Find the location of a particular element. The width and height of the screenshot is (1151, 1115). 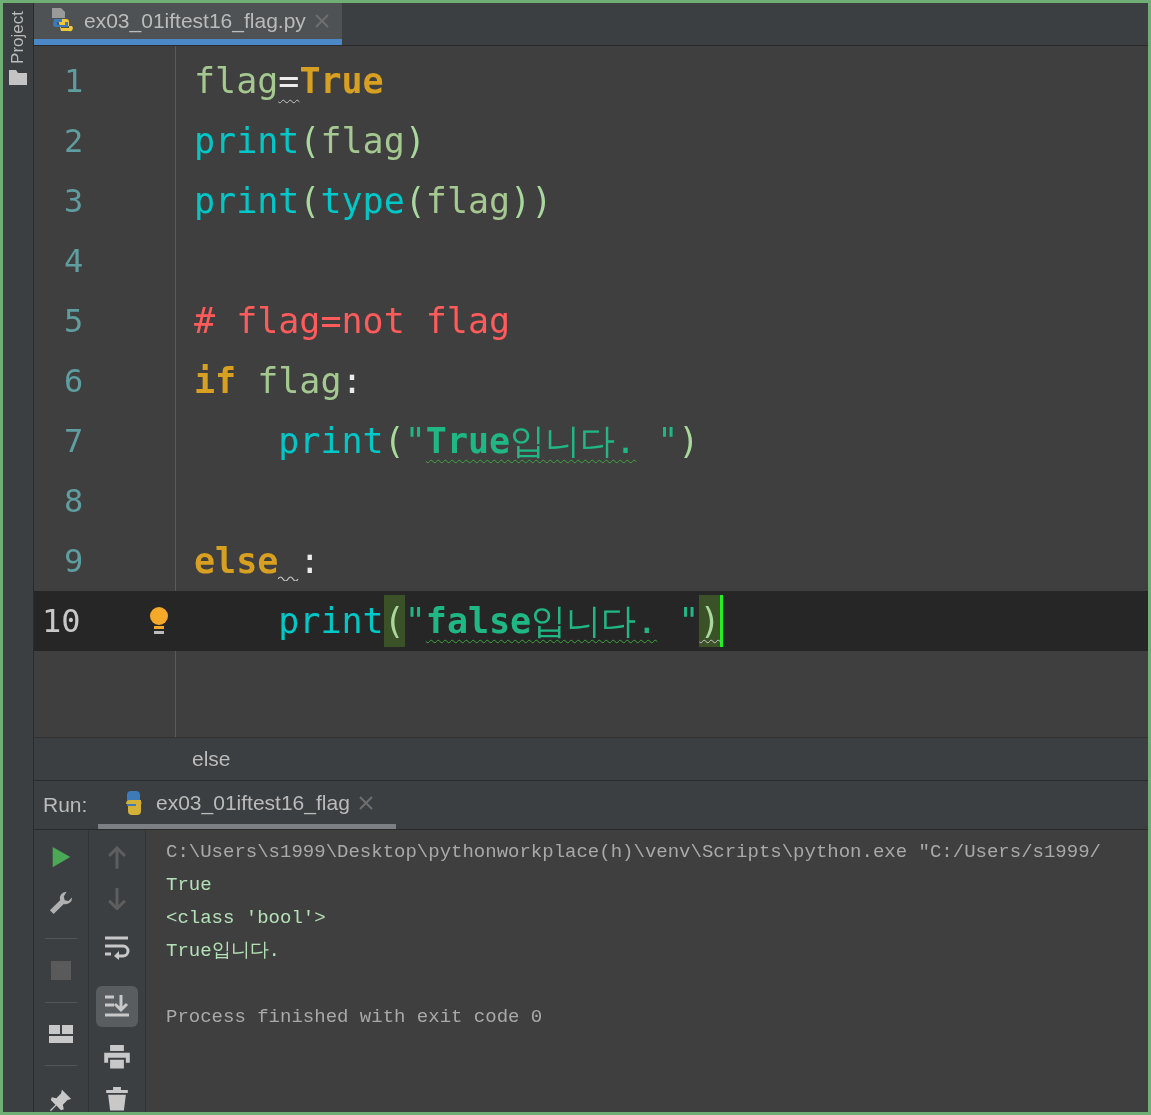

lightbulb-icon is located at coordinates (159, 621).